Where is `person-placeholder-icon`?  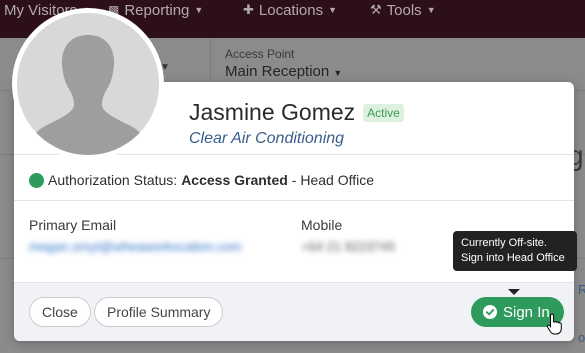 person-placeholder-icon is located at coordinates (88, 84).